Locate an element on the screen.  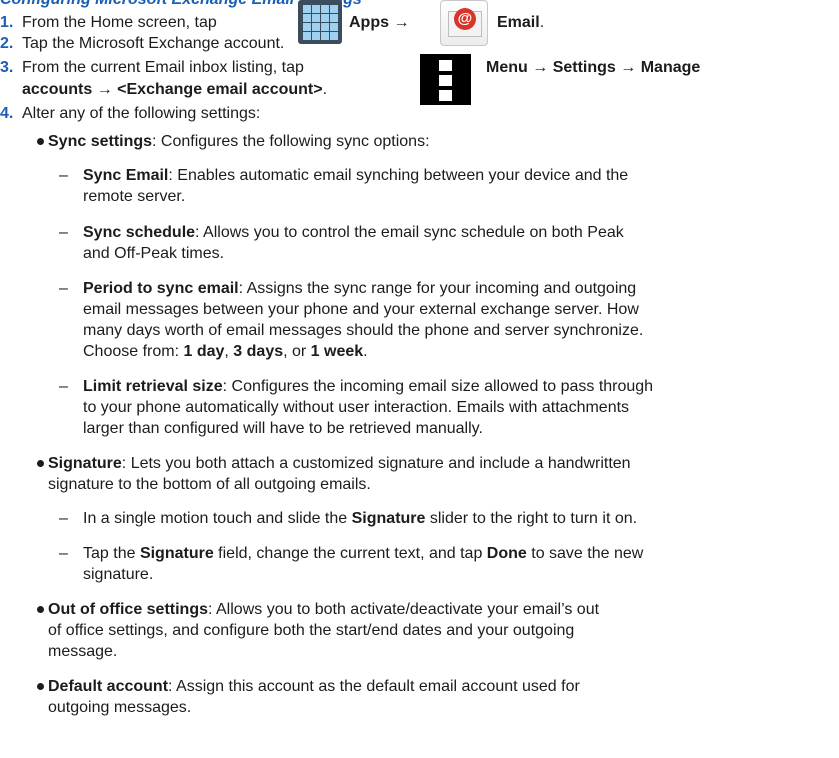
setting-title: Default account is located at coordinates (108, 686).